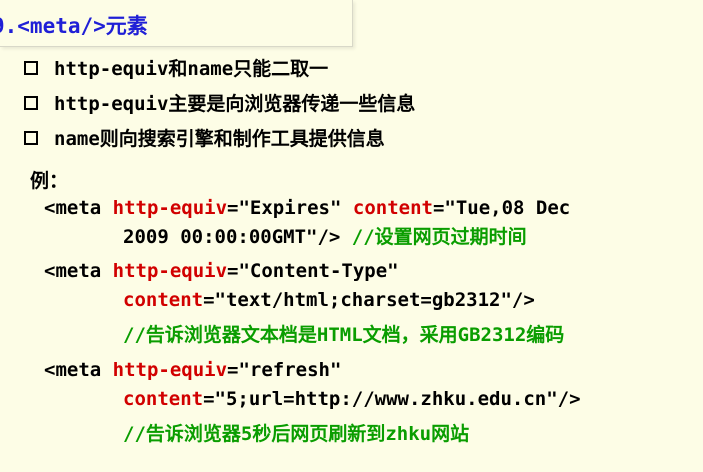 This screenshot has height=472, width=703. What do you see at coordinates (232, 237) in the screenshot?
I see `attr-value-continued: 2009 00:00:00GMT"/>` at bounding box center [232, 237].